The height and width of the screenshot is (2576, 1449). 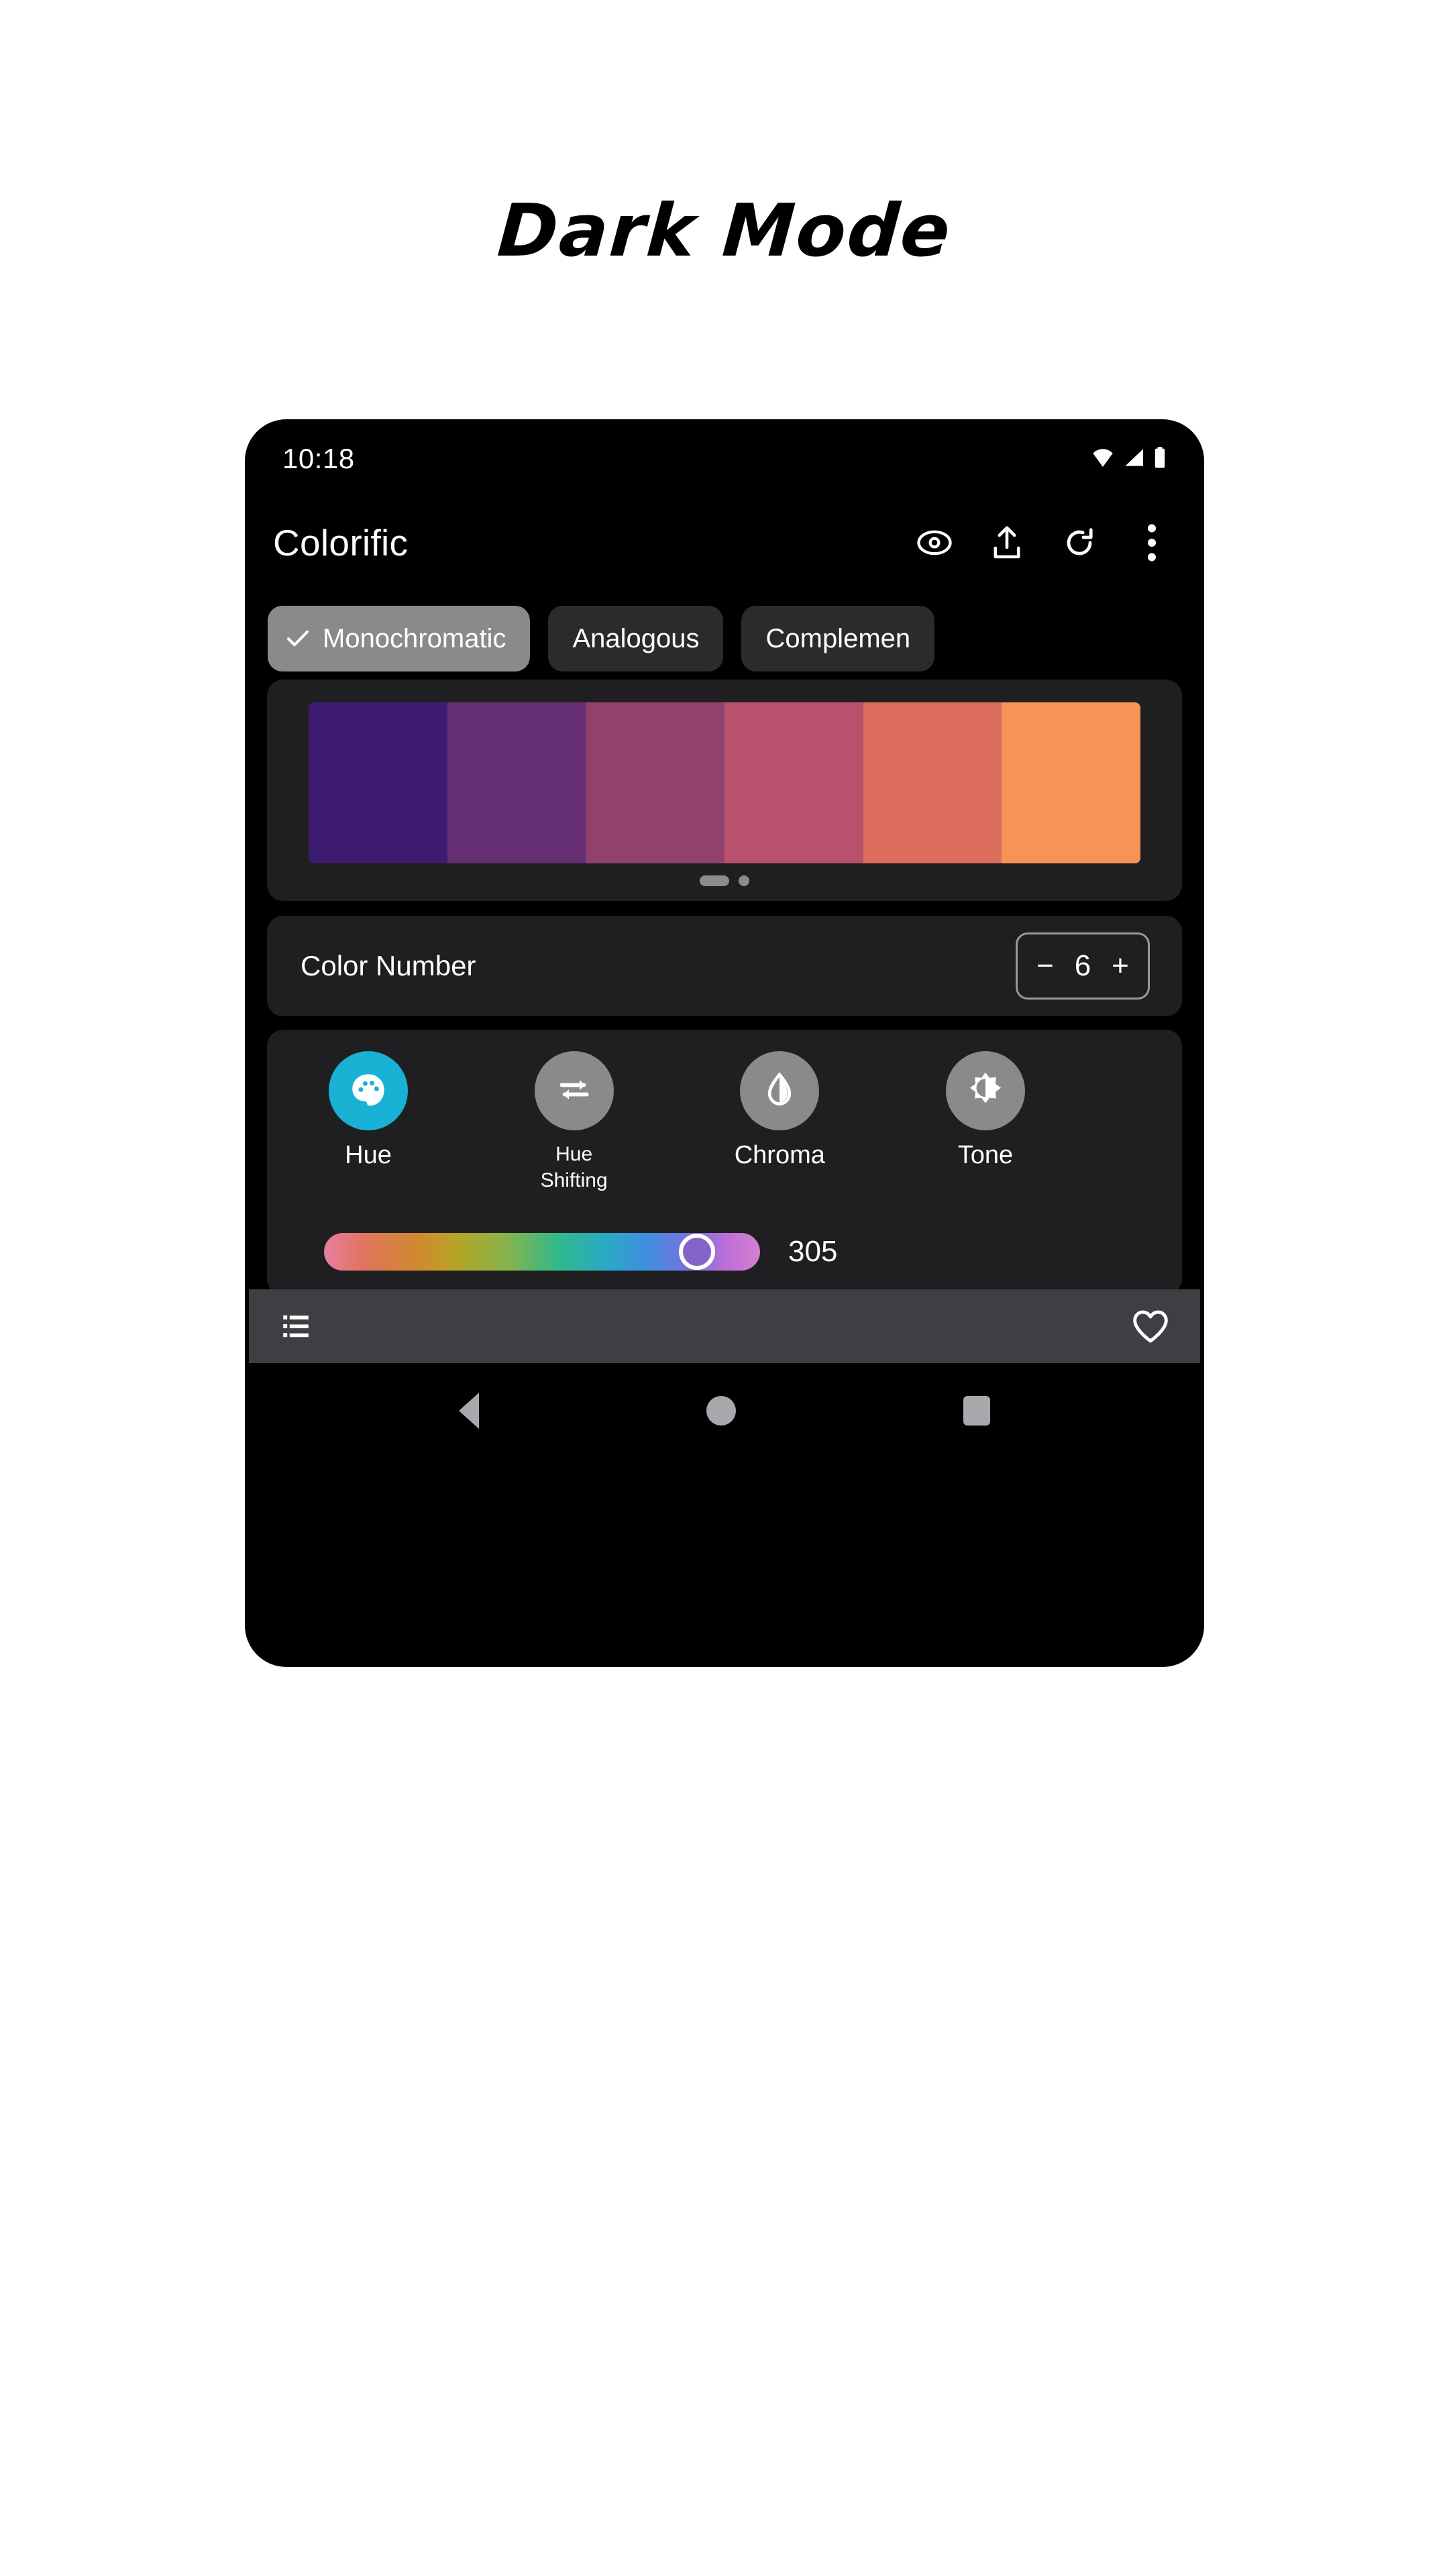 I want to click on water-drop-icon, so click(x=779, y=1091).